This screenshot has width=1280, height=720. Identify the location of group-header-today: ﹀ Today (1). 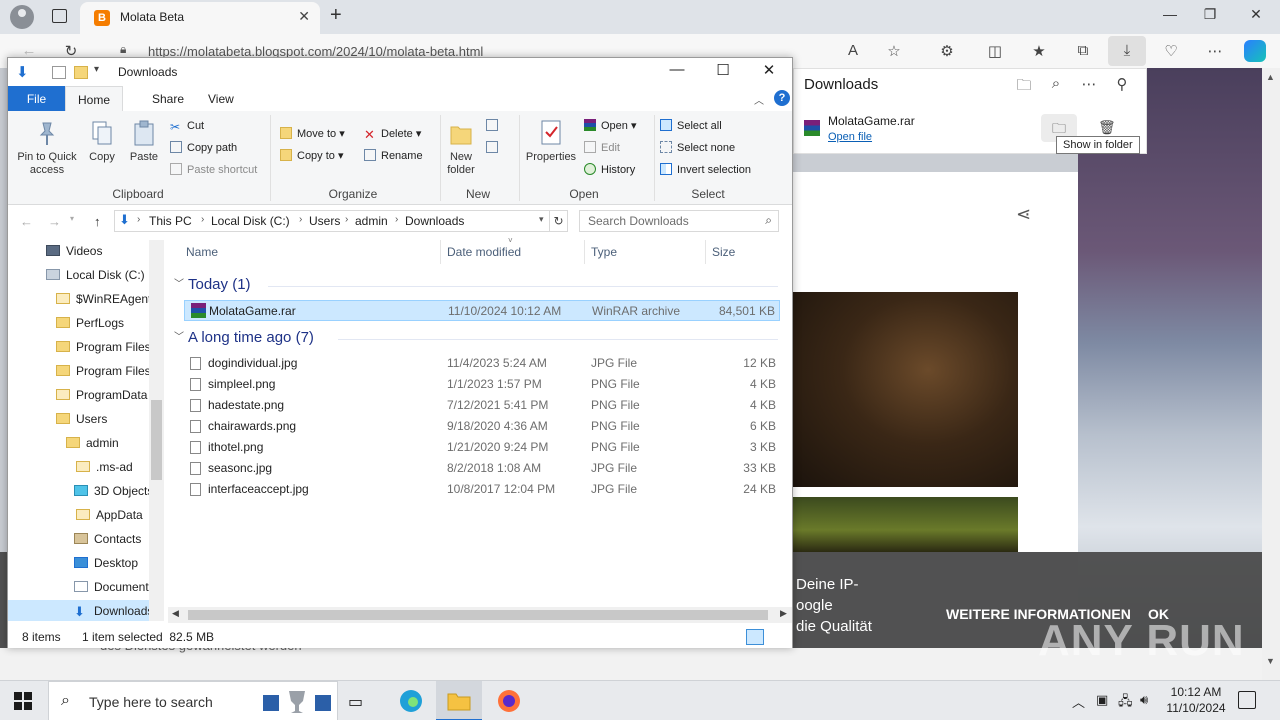
(212, 284).